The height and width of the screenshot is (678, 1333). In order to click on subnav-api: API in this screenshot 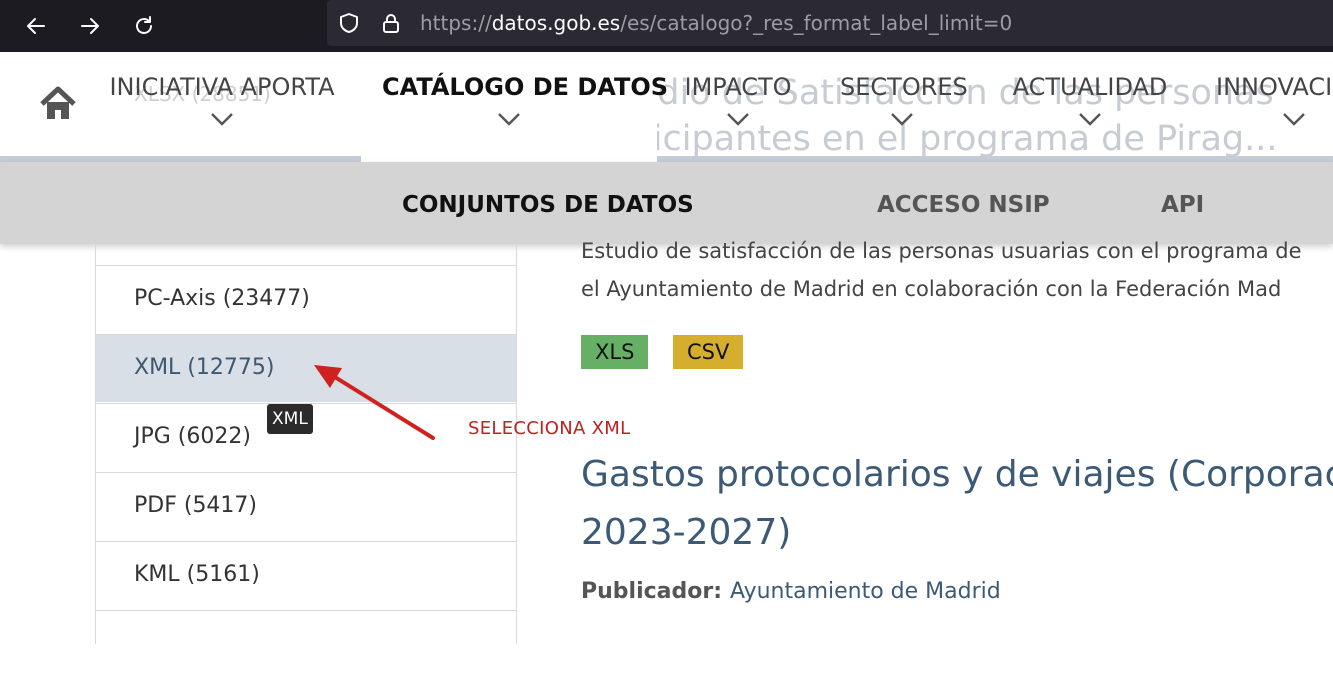, I will do `click(1182, 205)`.